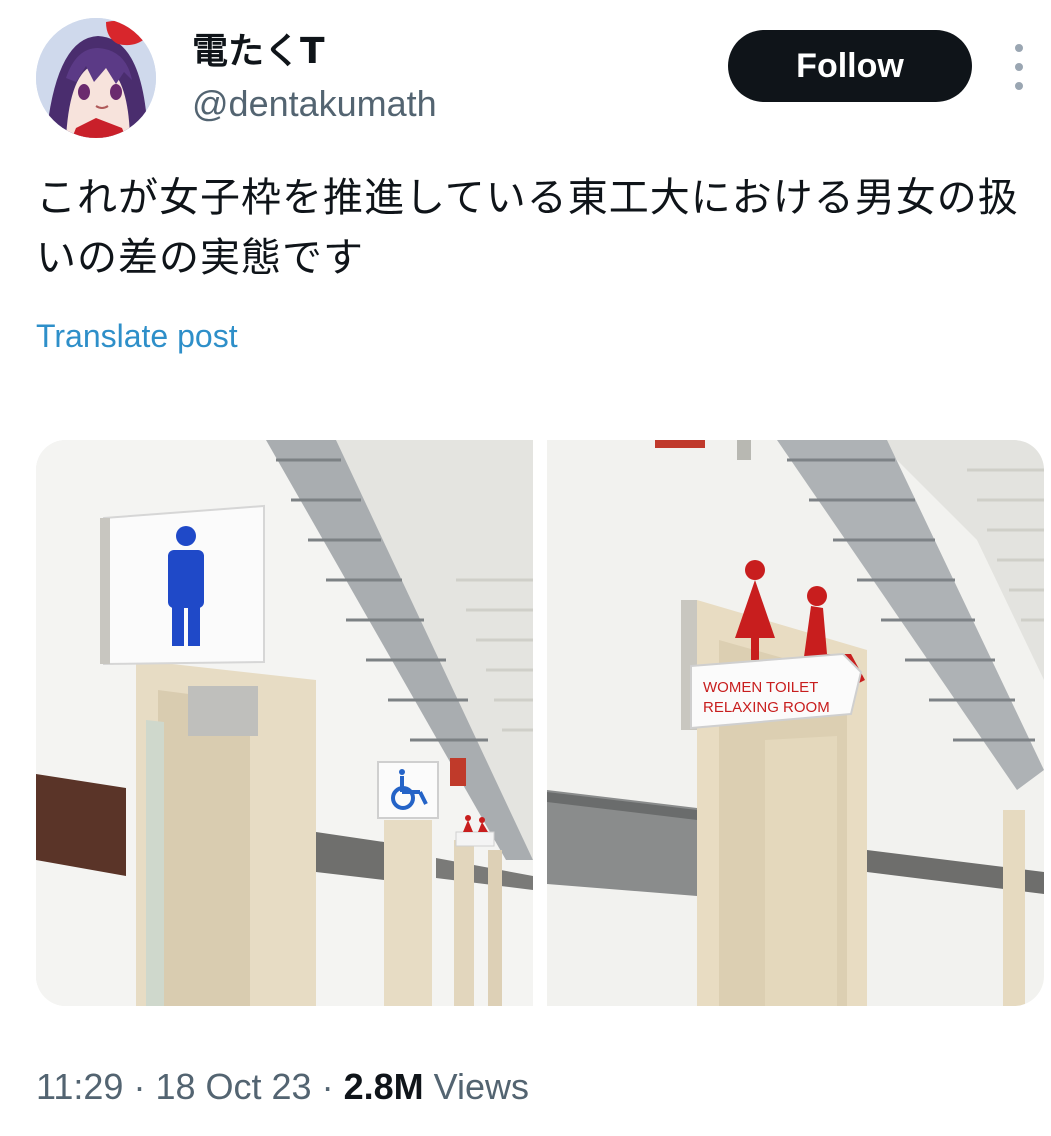 Image resolution: width=1051 pixels, height=1136 pixels. Describe the element at coordinates (314, 78) in the screenshot. I see `user-name-block: 電たくT @dentakumath` at that location.